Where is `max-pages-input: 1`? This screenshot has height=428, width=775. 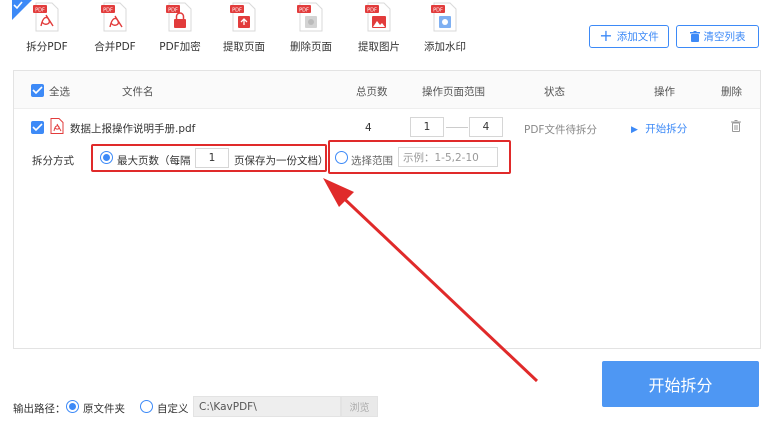
max-pages-input: 1 is located at coordinates (212, 158).